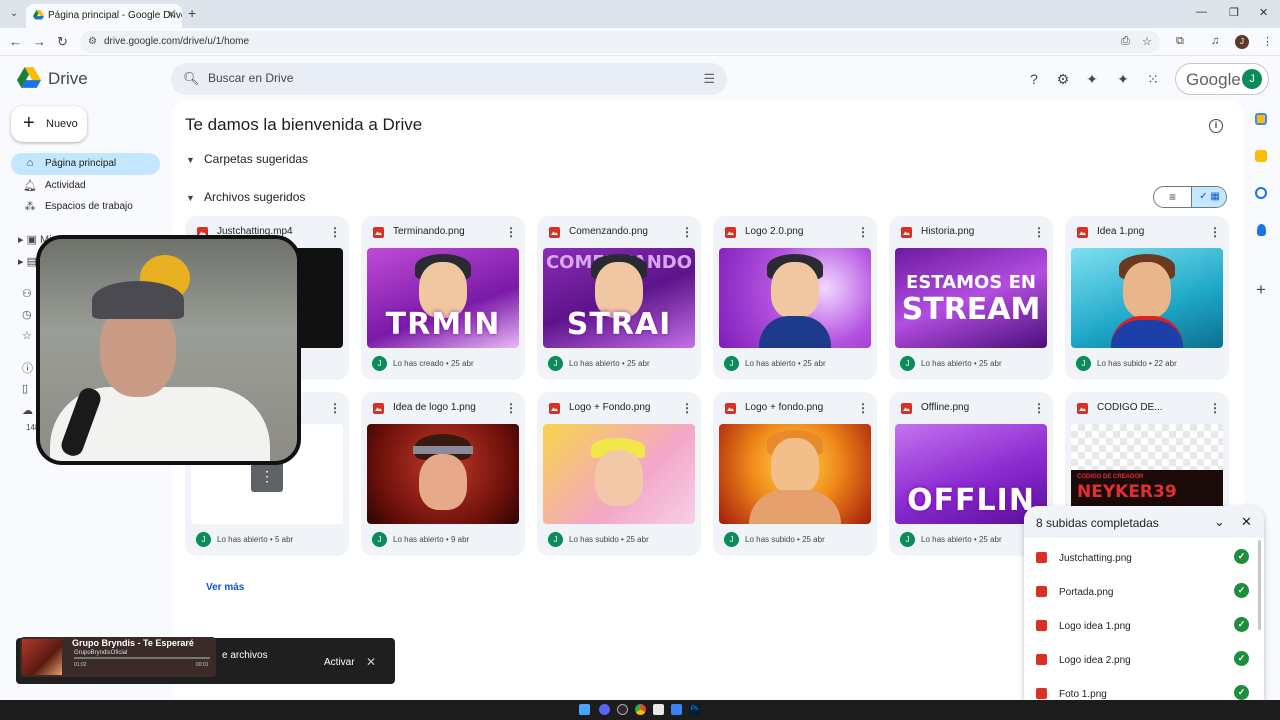 The width and height of the screenshot is (1280, 720). What do you see at coordinates (1092, 79) in the screenshot?
I see `shortcuts-icon: ✦` at bounding box center [1092, 79].